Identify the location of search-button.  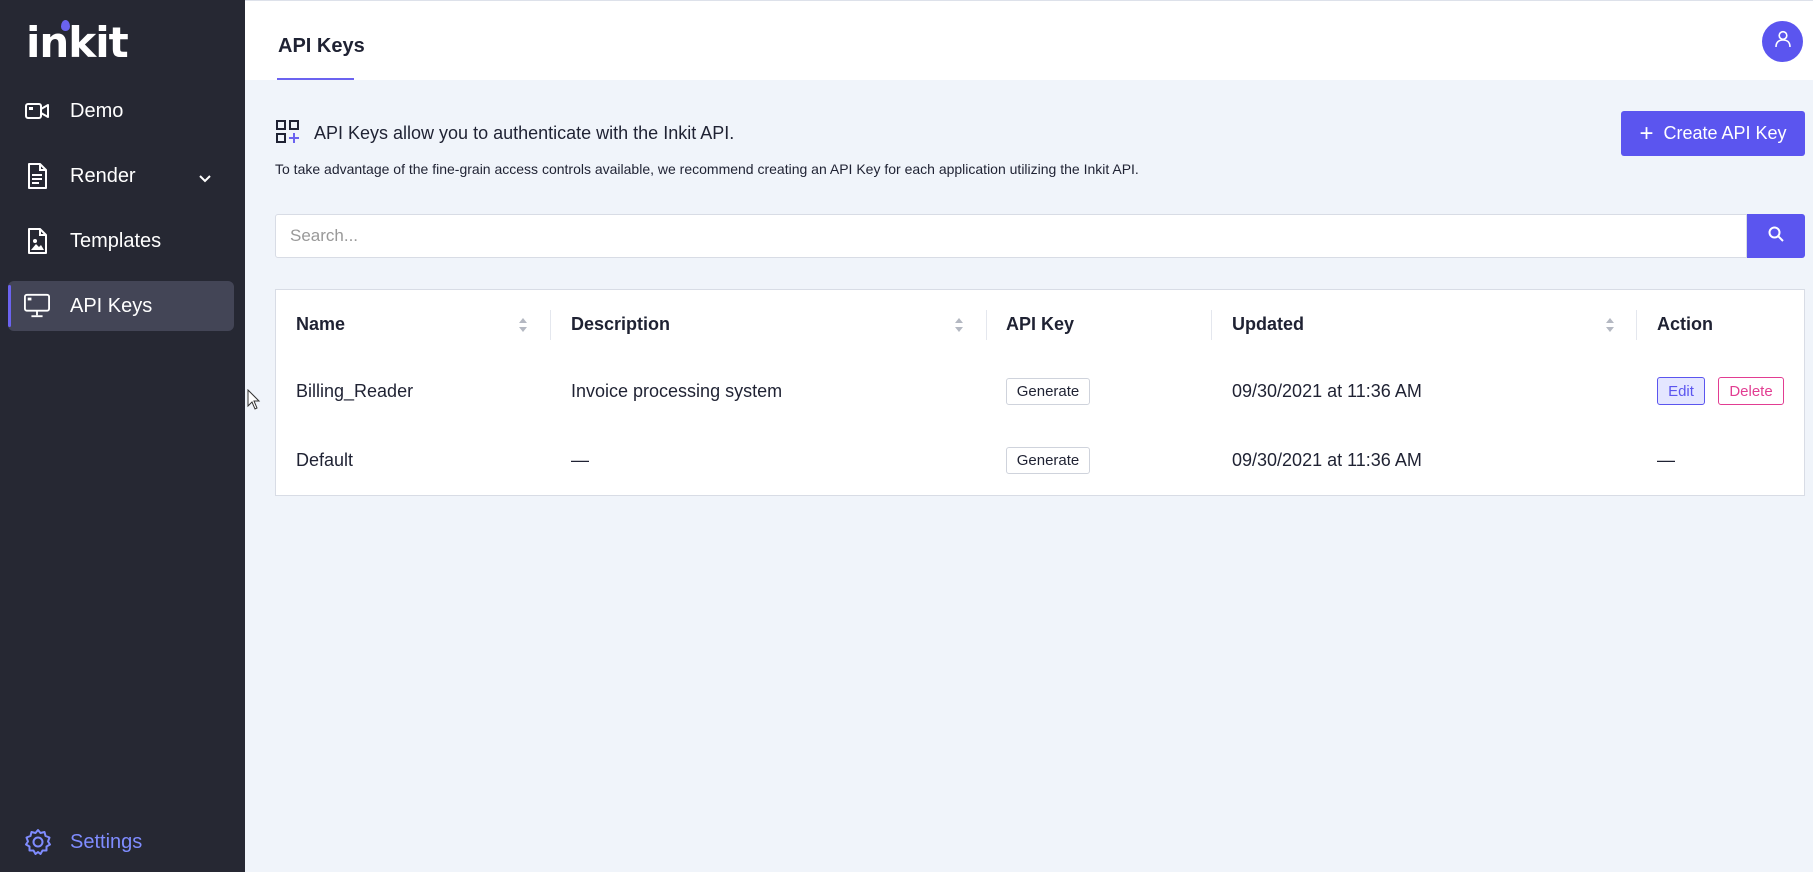
(1776, 236).